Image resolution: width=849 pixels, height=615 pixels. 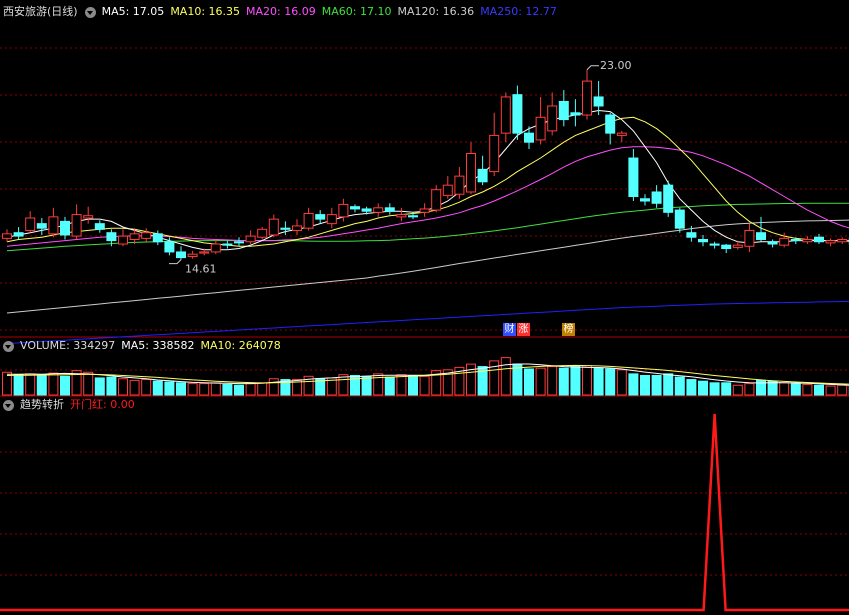 What do you see at coordinates (356, 11) in the screenshot?
I see `ma60-legend: MA60: 17.10` at bounding box center [356, 11].